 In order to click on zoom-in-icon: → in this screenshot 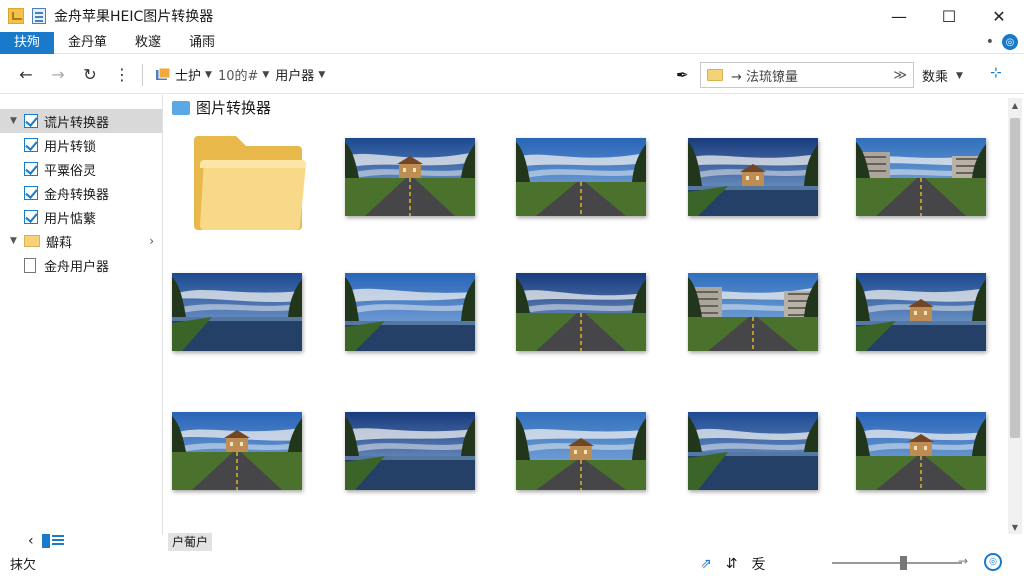, I will do `click(963, 561)`.